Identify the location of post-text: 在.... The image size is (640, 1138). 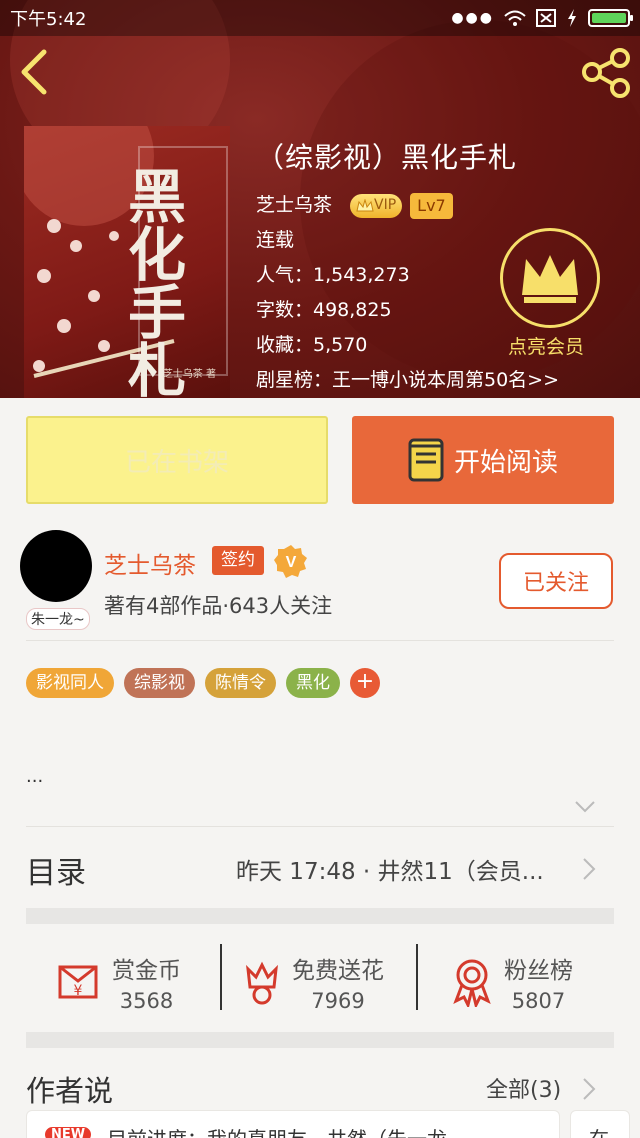
(608, 1130).